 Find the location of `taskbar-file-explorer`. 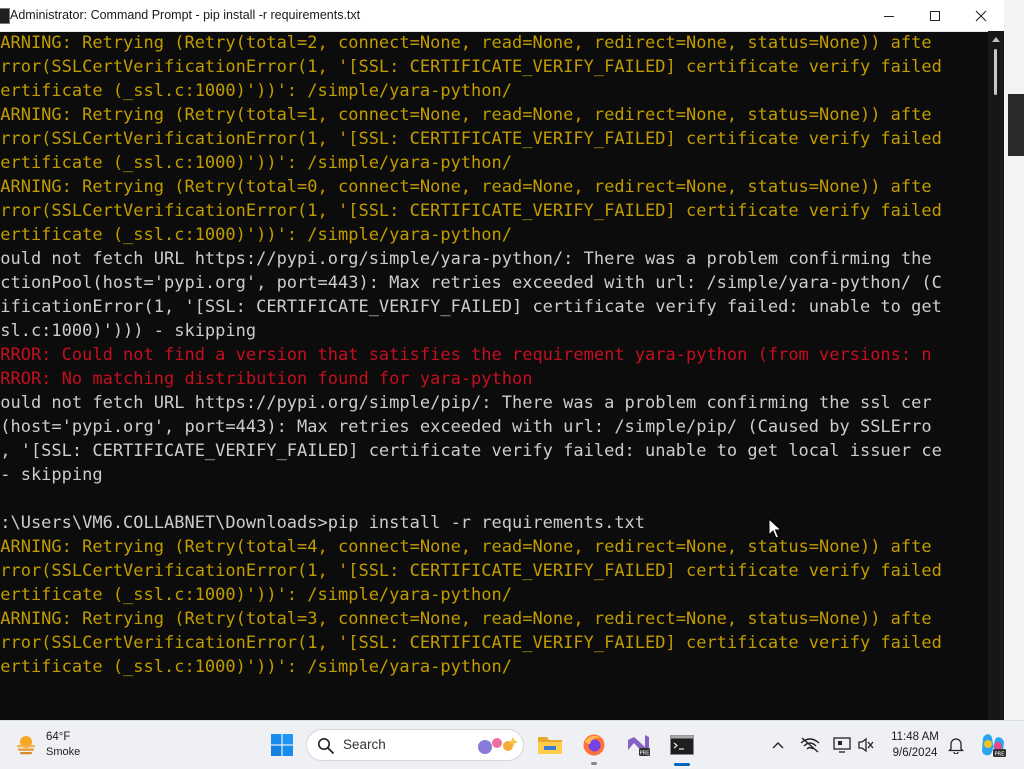

taskbar-file-explorer is located at coordinates (550, 745).